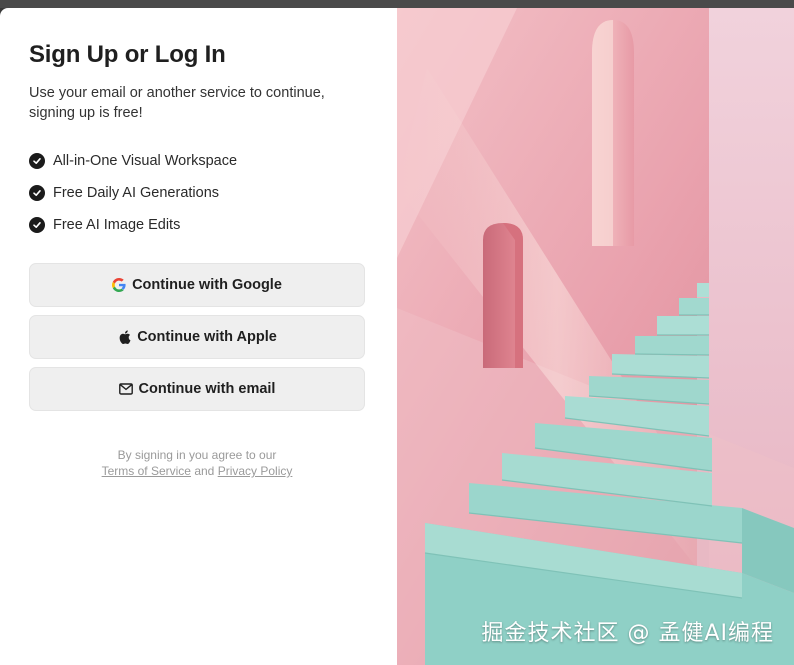 This screenshot has height=665, width=794. Describe the element at coordinates (119, 285) in the screenshot. I see `google-icon` at that location.